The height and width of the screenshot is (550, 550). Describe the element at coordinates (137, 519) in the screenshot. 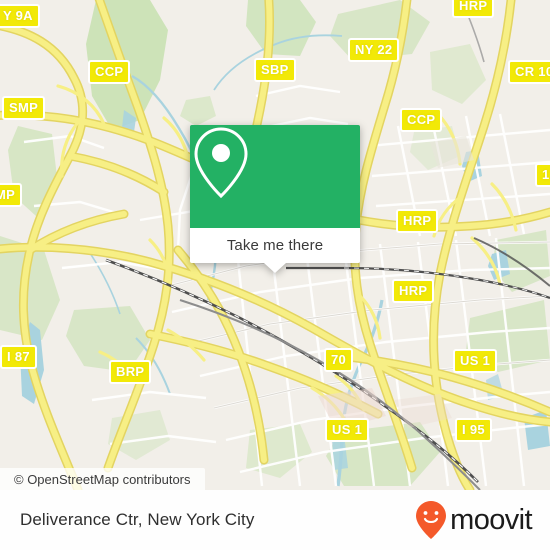

I see `place-title: Deliverance Ctr, New York City` at that location.